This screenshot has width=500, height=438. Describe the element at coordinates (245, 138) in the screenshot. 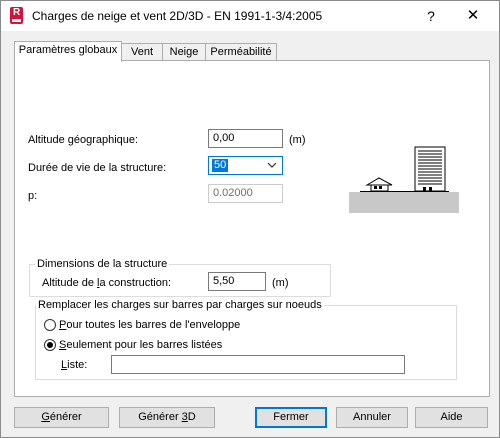

I see `altitude-input: 0,00` at that location.